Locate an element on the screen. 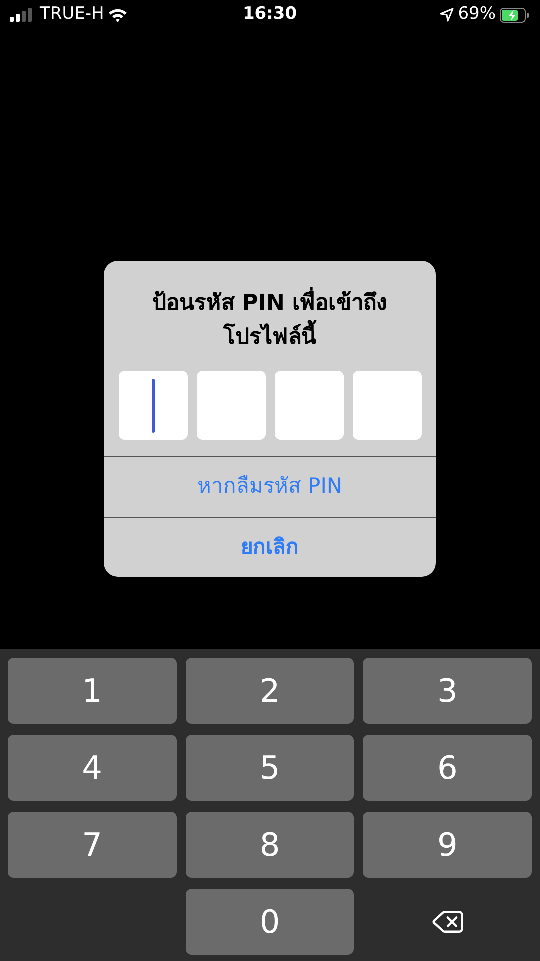 This screenshot has width=540, height=961. digit-key: 6 is located at coordinates (447, 768).